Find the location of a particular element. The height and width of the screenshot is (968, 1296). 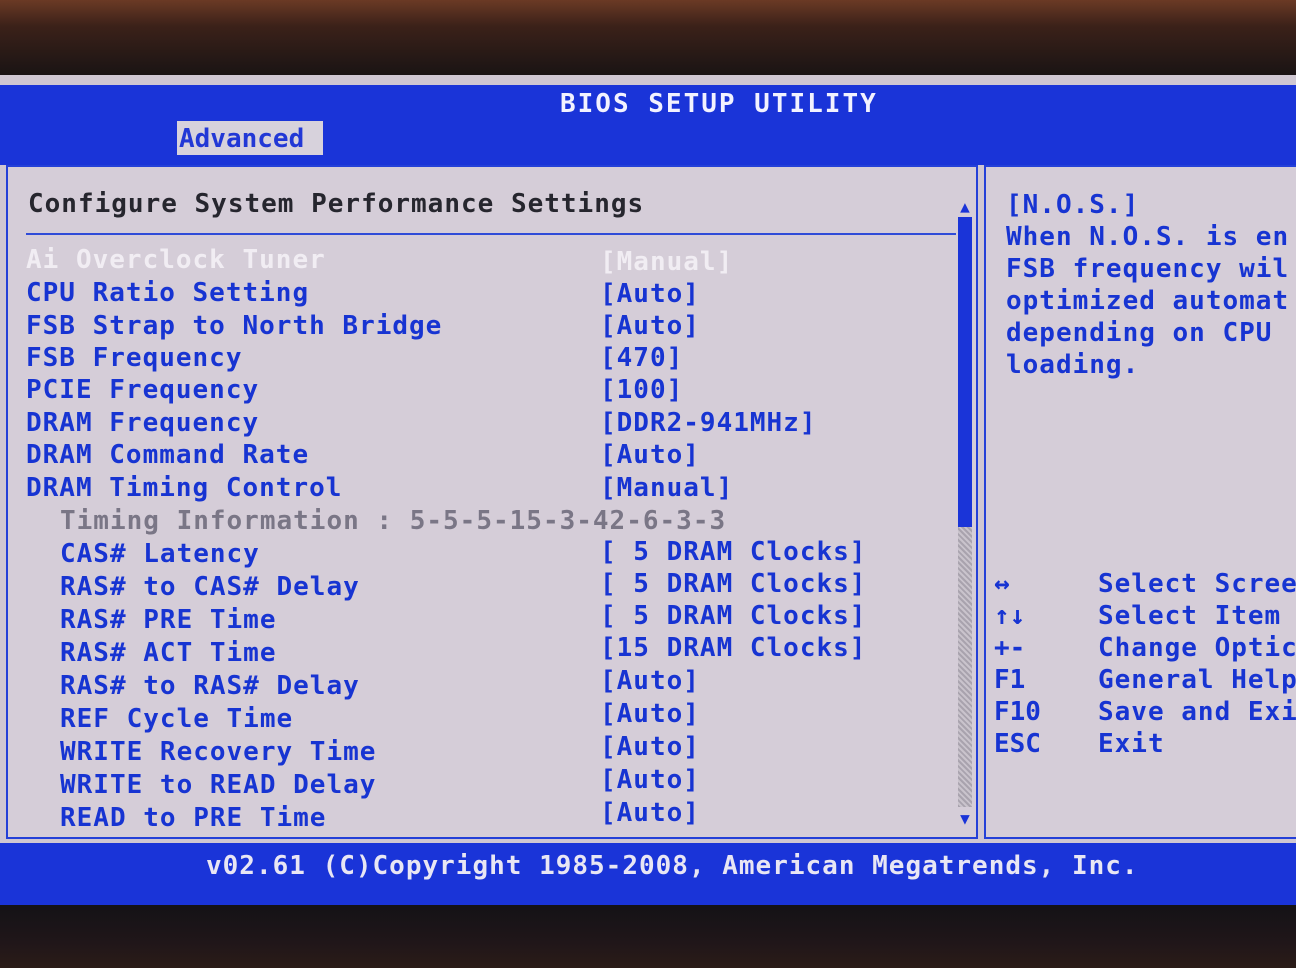

help-line: optimized automat is located at coordinates (1148, 301).